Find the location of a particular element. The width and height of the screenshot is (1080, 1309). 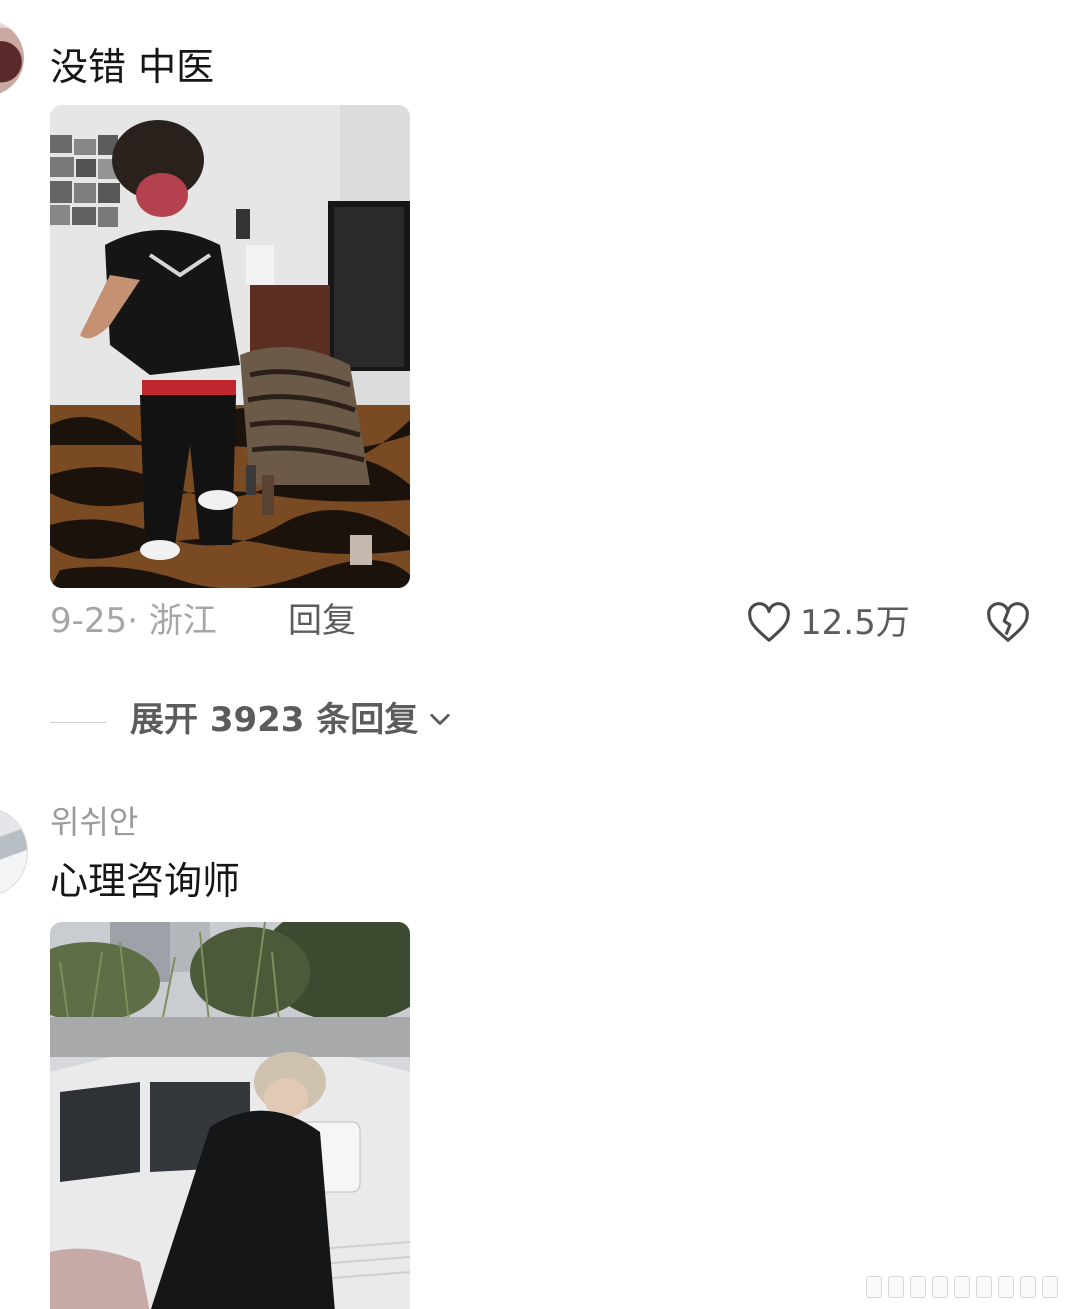

broken-heart-icon is located at coordinates (1008, 622).